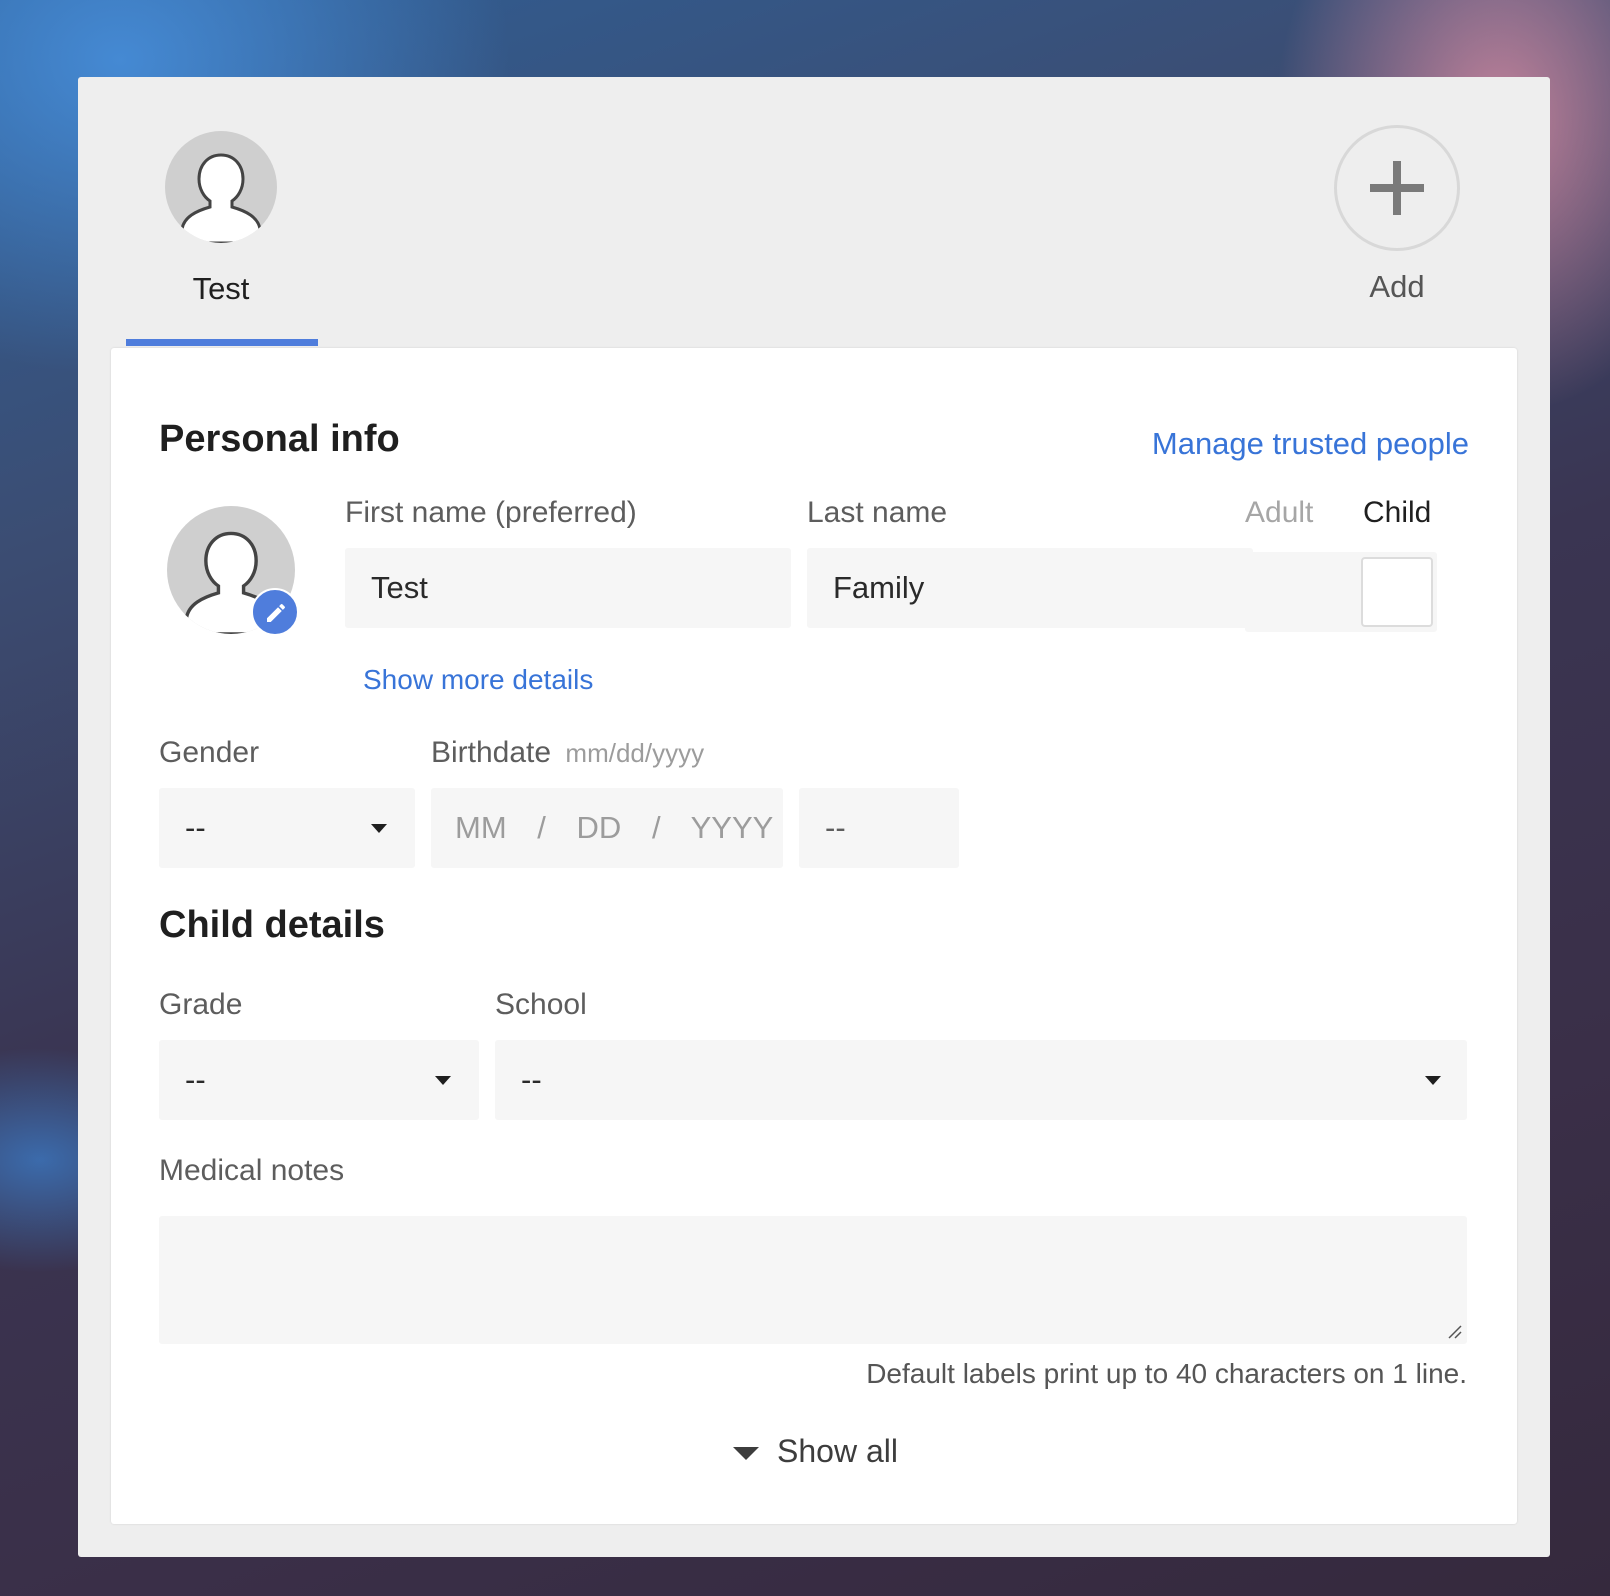  I want to click on add-label: Add, so click(1397, 286).